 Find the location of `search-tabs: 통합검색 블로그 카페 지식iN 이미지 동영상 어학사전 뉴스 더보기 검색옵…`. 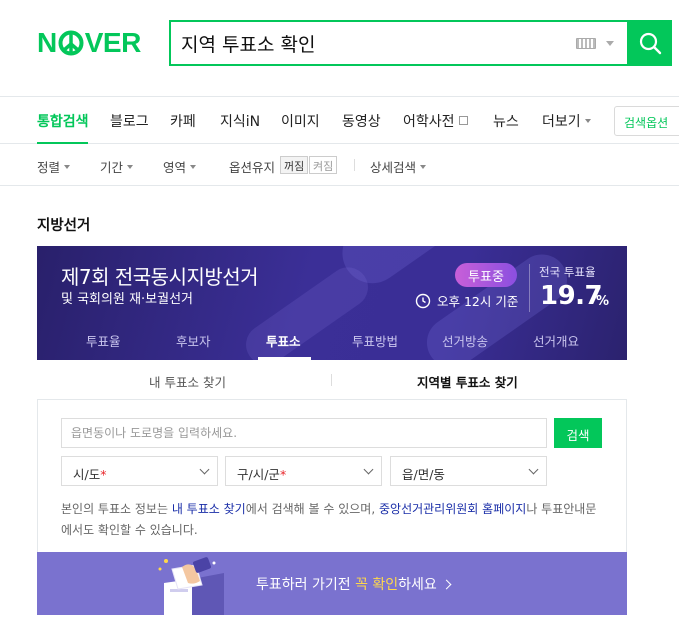

search-tabs: 통합검색 블로그 카페 지식iN 이미지 동영상 어학사전 뉴스 더보기 검색옵… is located at coordinates (339, 120).